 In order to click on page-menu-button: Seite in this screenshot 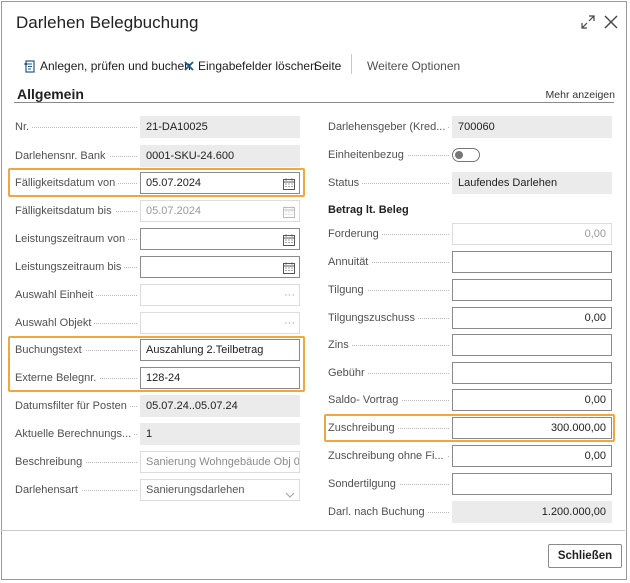, I will do `click(327, 66)`.